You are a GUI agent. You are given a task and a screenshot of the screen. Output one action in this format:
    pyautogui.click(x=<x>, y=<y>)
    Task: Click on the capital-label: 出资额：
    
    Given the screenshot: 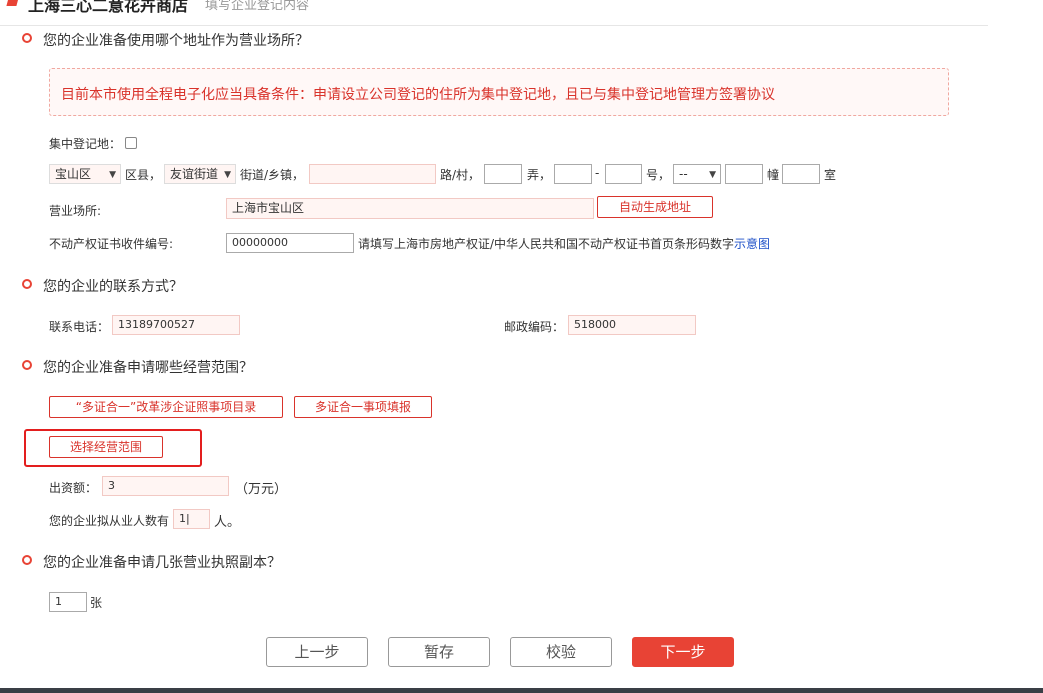 What is the action you would take?
    pyautogui.click(x=73, y=488)
    